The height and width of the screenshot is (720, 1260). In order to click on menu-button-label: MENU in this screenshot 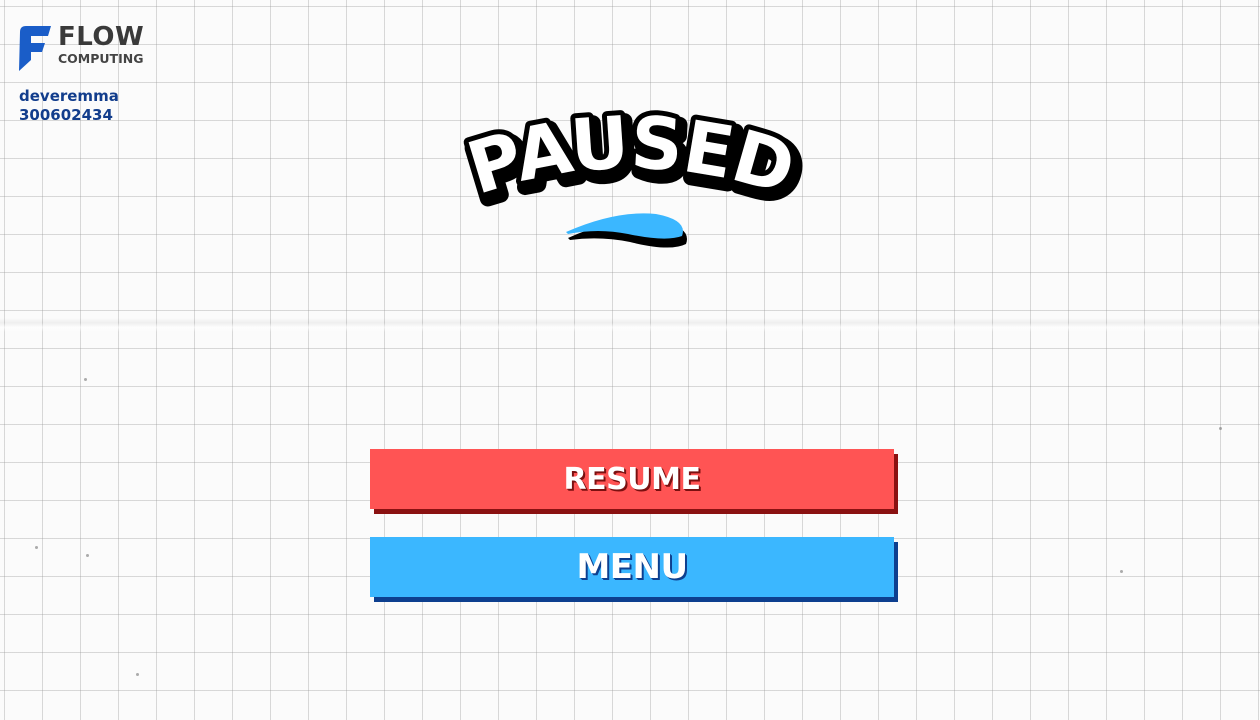, I will do `click(632, 567)`.